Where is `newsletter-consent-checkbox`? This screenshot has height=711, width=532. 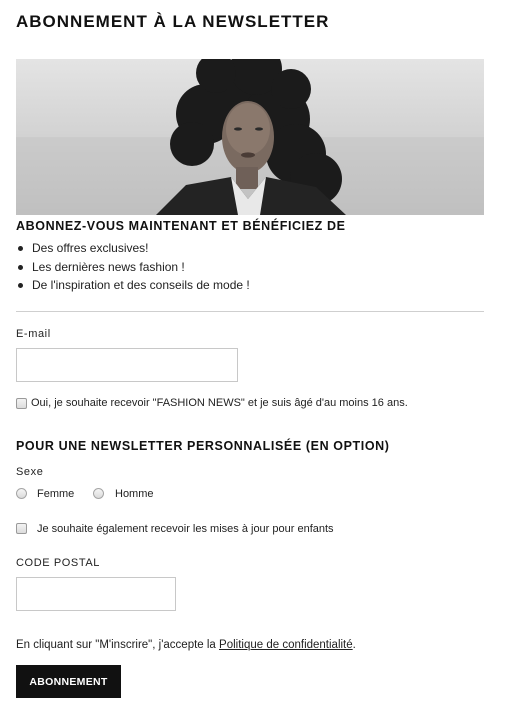 newsletter-consent-checkbox is located at coordinates (21, 403).